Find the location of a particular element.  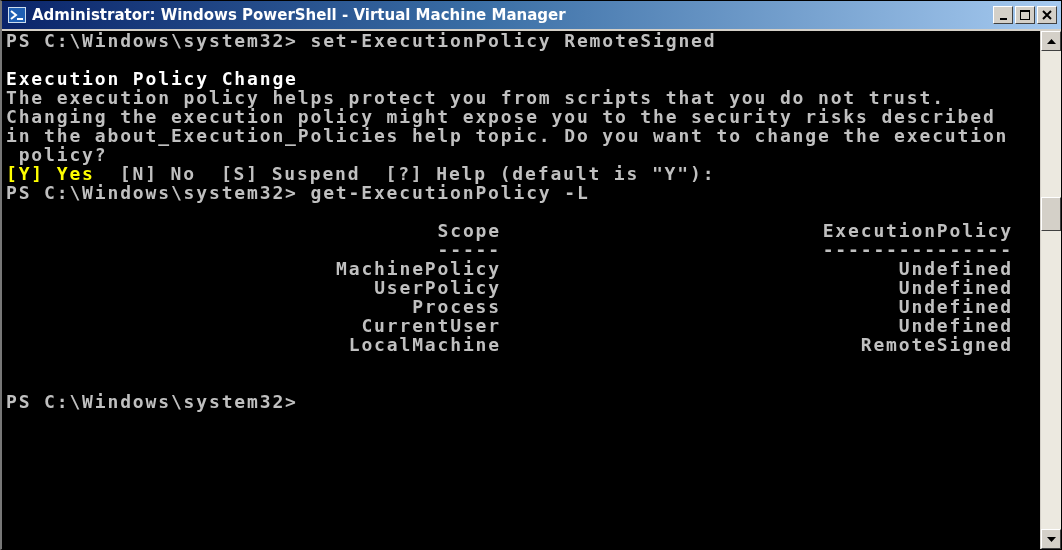

table-cell-text: LocalMachine is located at coordinates (424, 344).